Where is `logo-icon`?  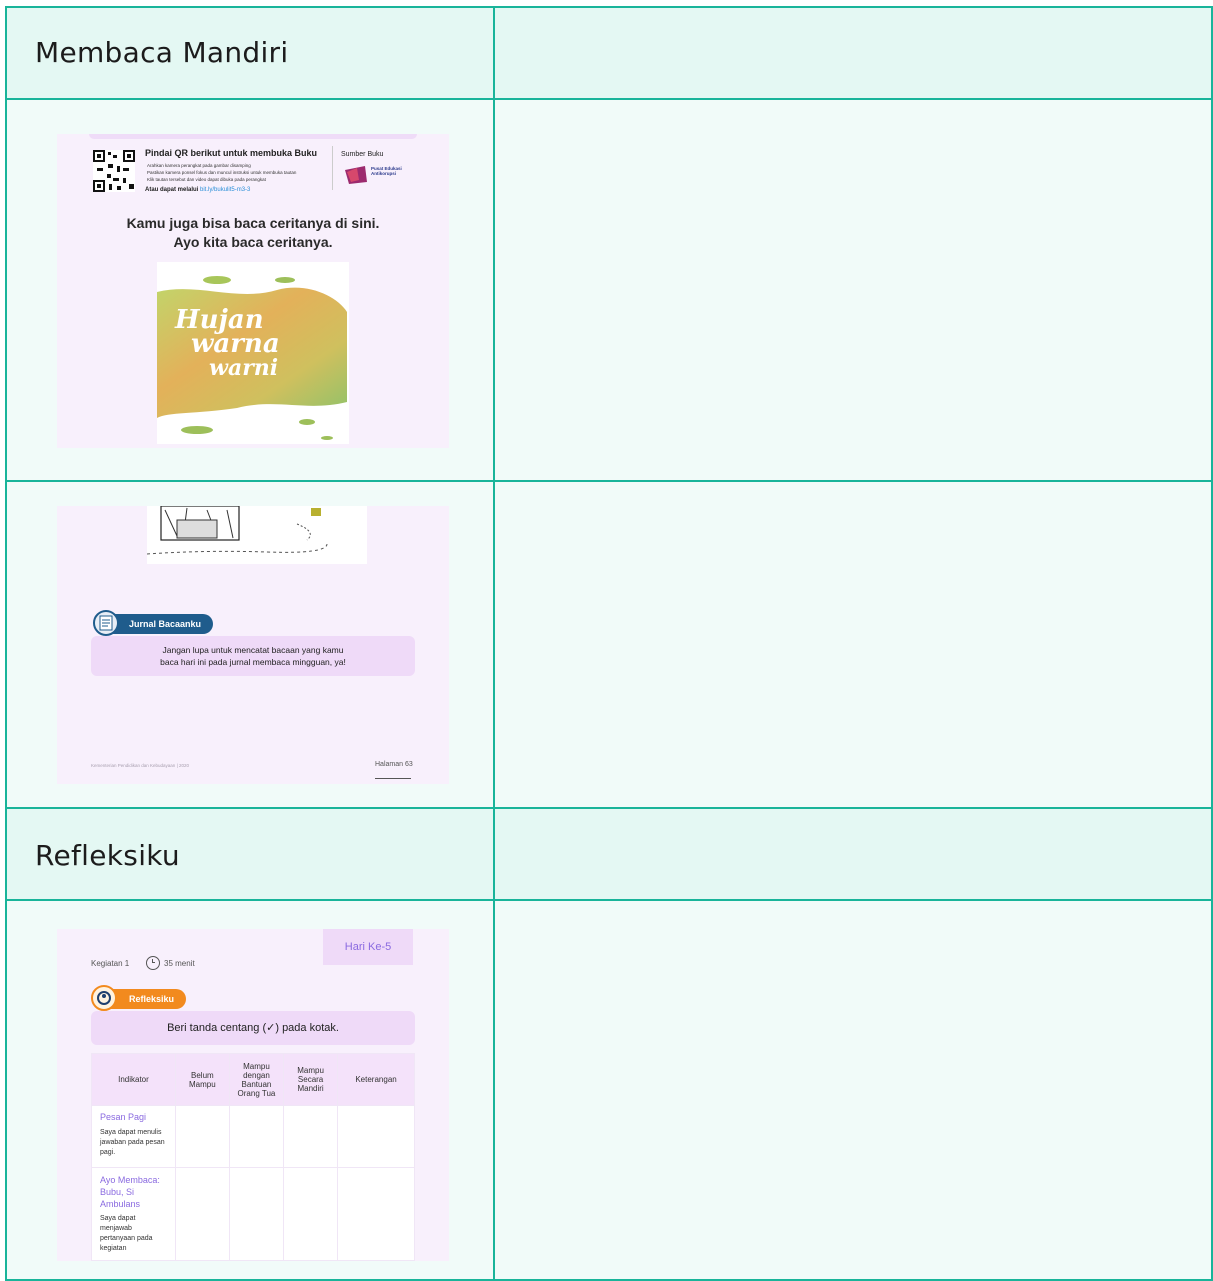
logo-icon is located at coordinates (356, 175).